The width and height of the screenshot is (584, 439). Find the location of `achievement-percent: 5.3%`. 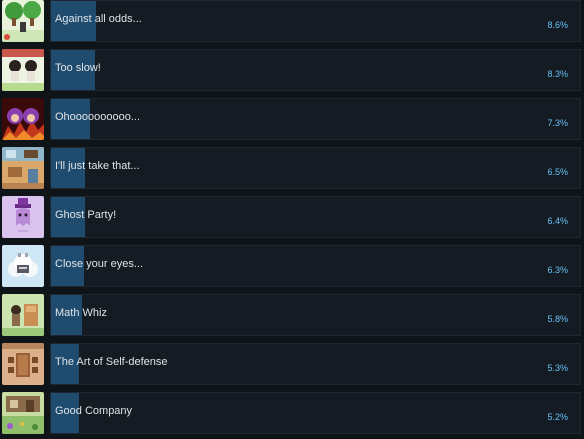

achievement-percent: 5.3% is located at coordinates (557, 368).